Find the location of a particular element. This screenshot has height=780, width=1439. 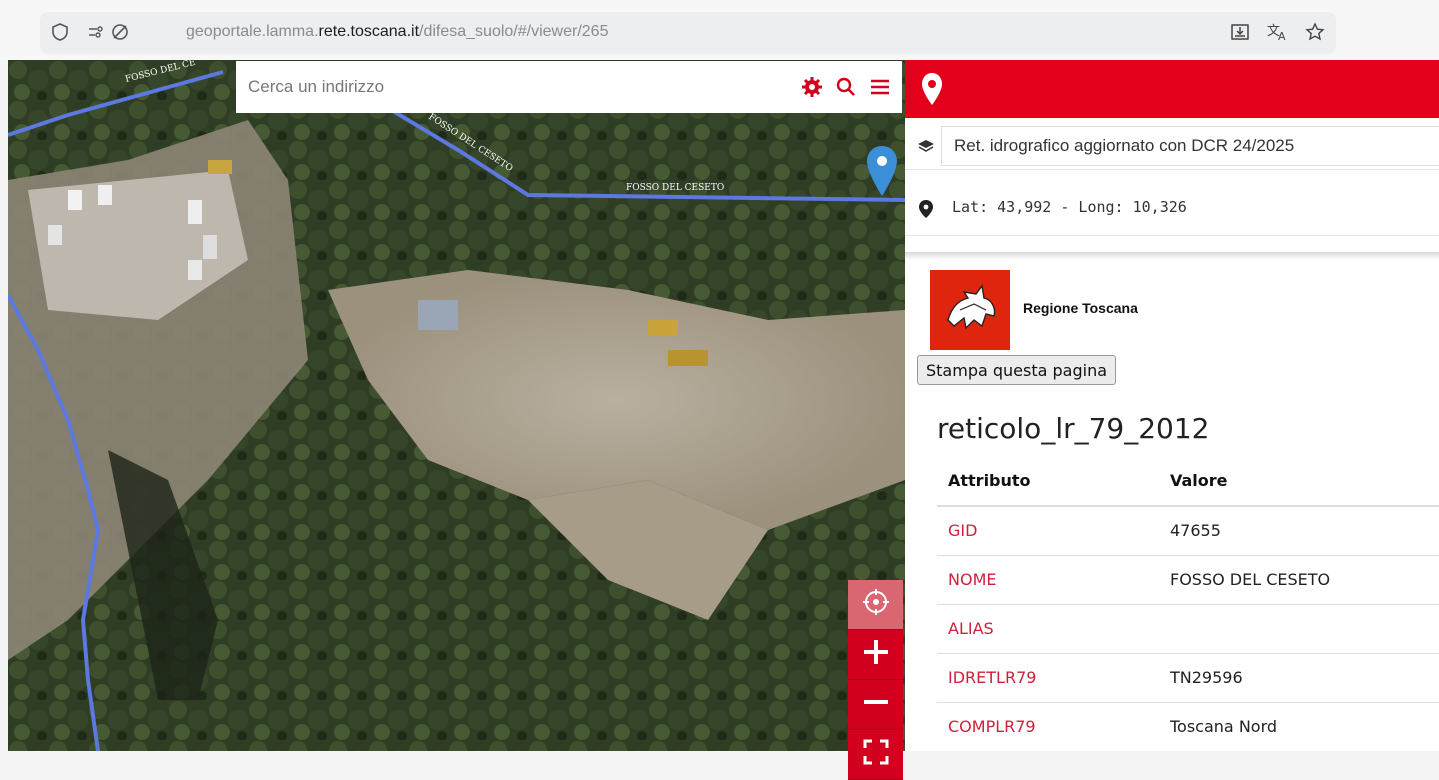

attribute-key: GID is located at coordinates (1048, 531).